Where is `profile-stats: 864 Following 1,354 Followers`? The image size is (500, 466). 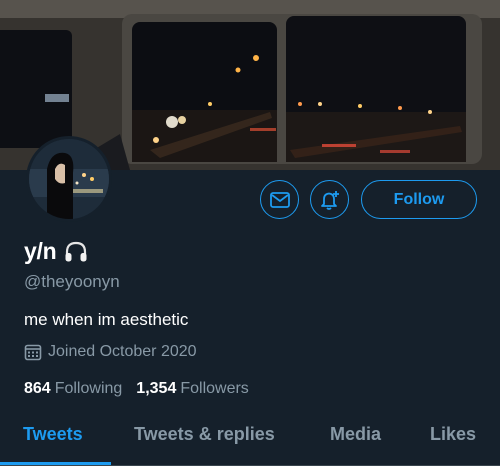
profile-stats: 864 Following 1,354 Followers is located at coordinates (136, 389).